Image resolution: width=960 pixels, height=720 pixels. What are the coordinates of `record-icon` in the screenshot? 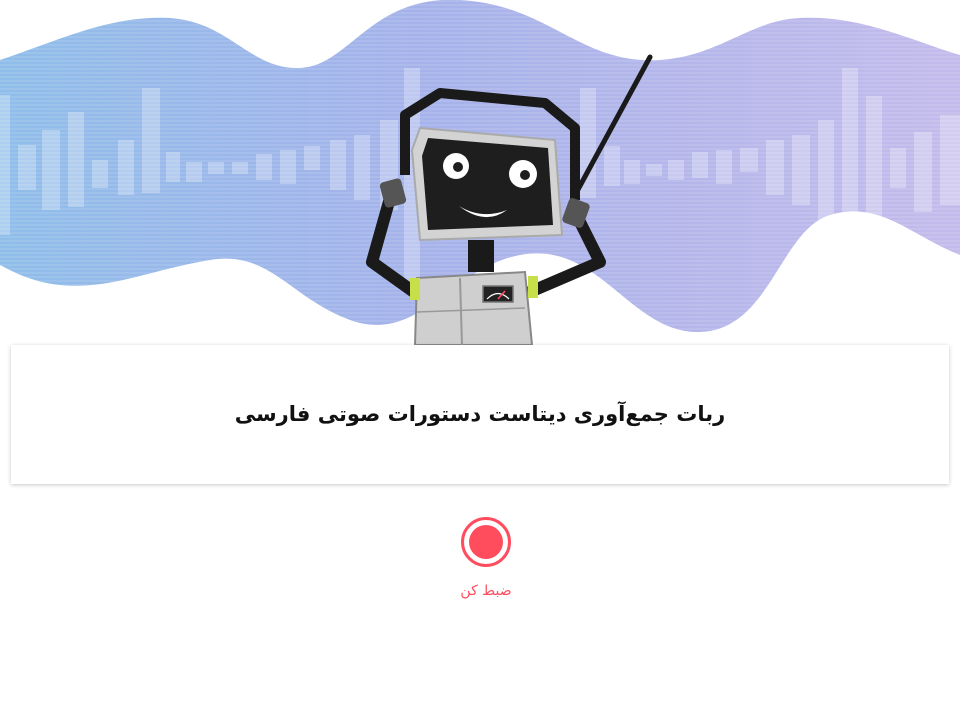 It's located at (486, 542).